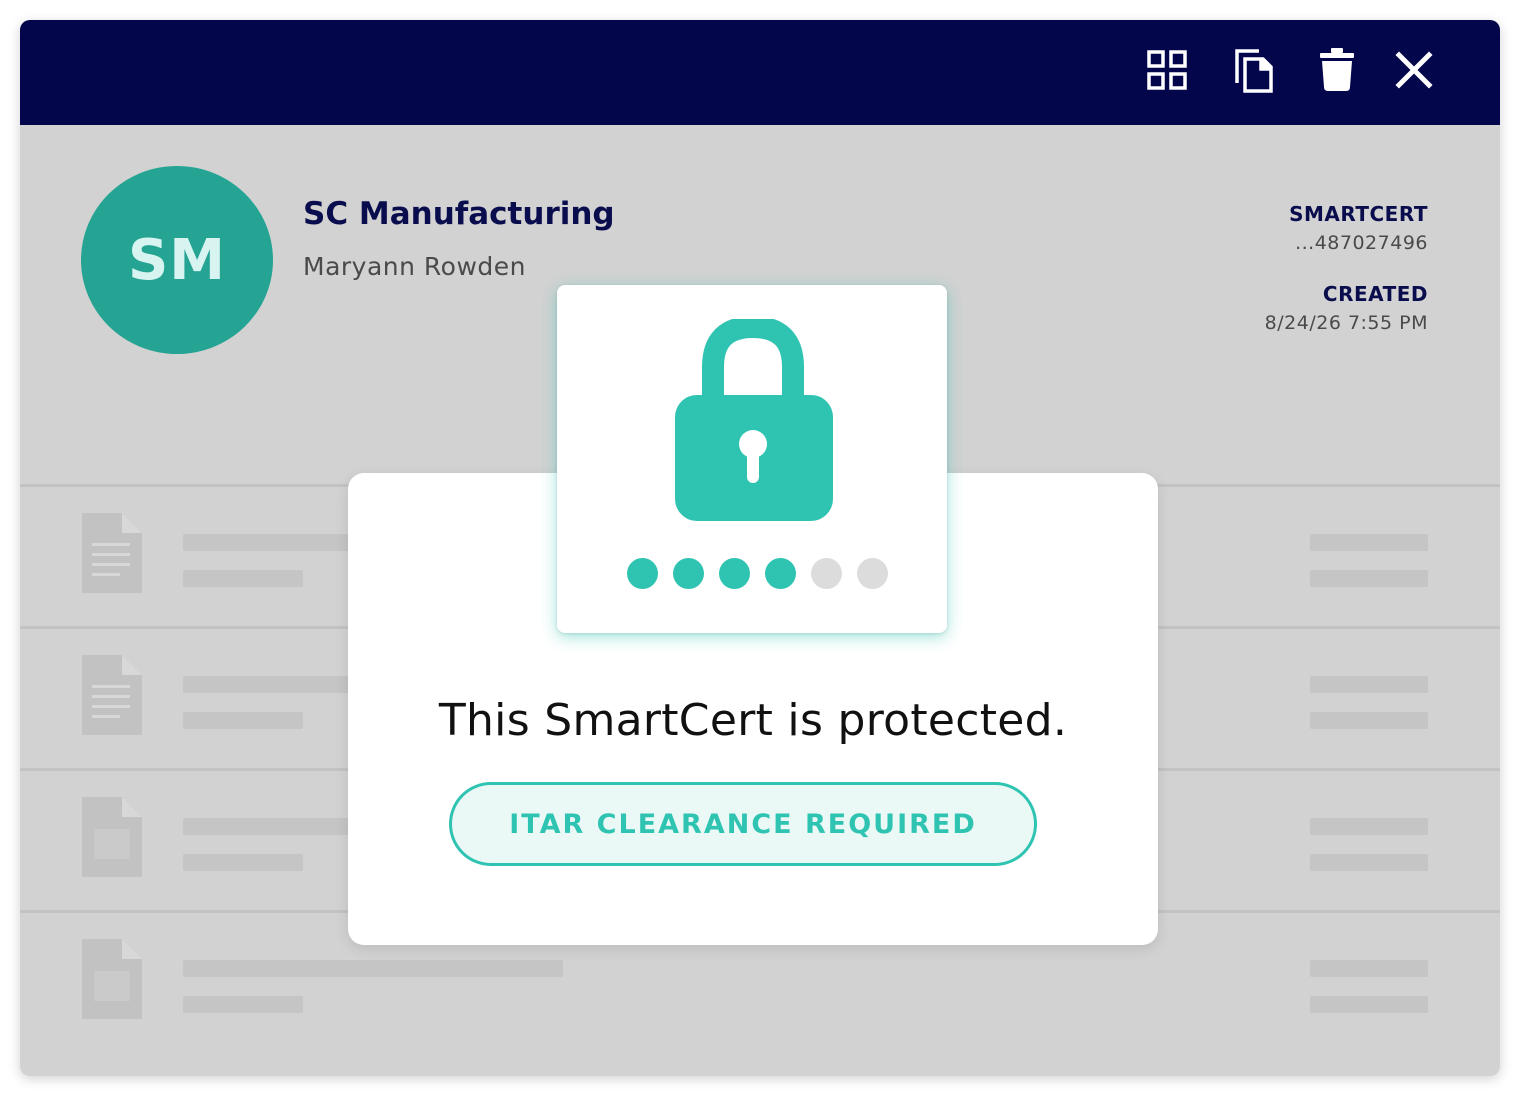  I want to click on avatar-initials: SM, so click(177, 260).